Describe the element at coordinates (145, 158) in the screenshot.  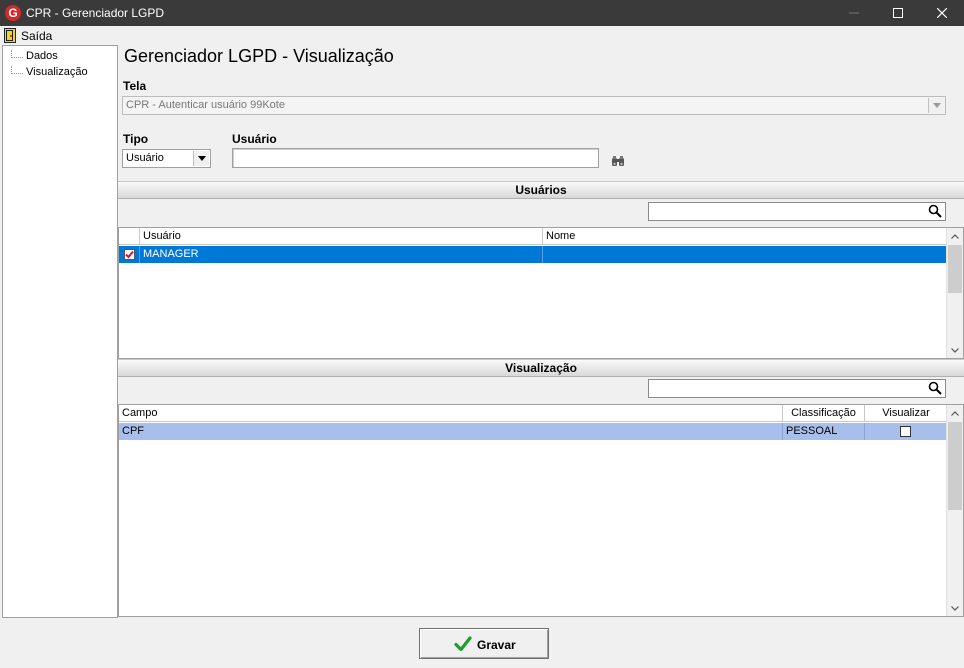
I see `tipo-value: Usuário` at that location.